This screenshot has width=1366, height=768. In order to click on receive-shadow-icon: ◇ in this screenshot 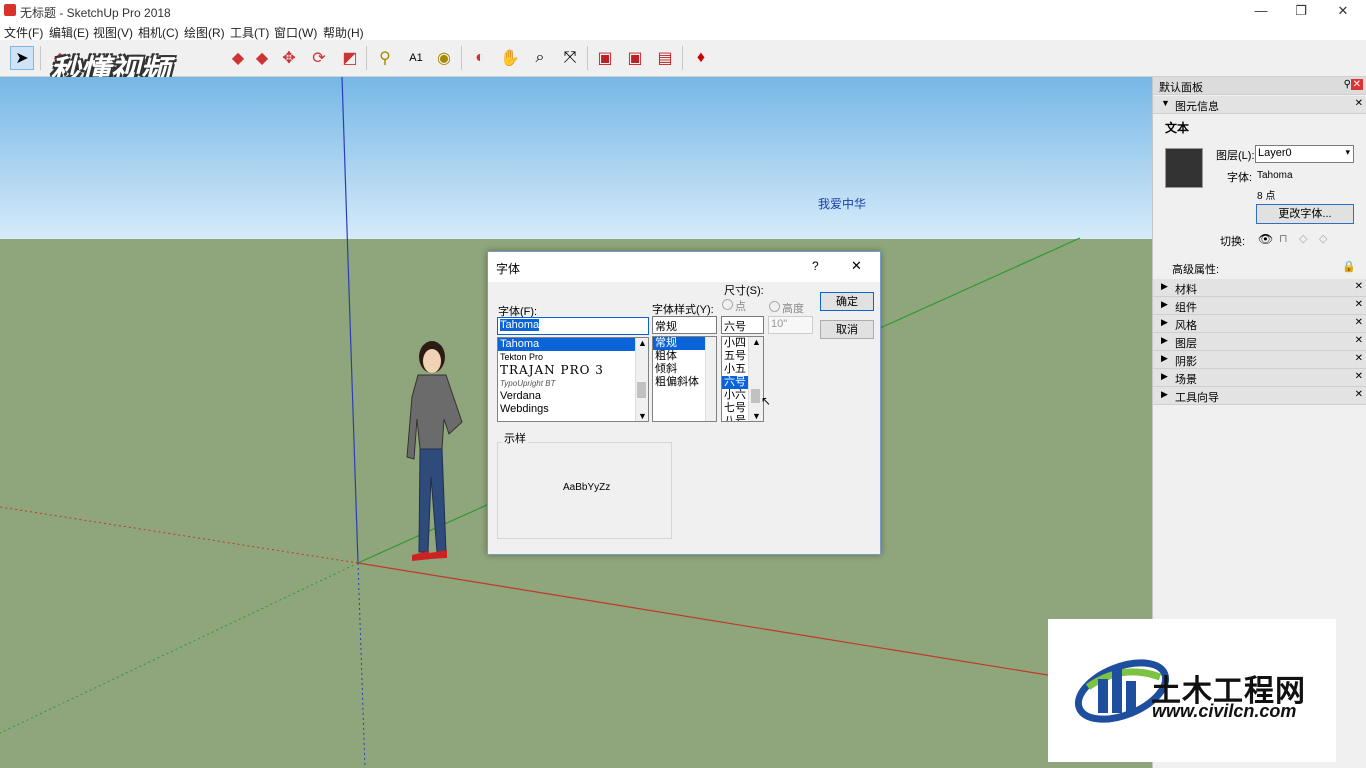, I will do `click(1303, 238)`.